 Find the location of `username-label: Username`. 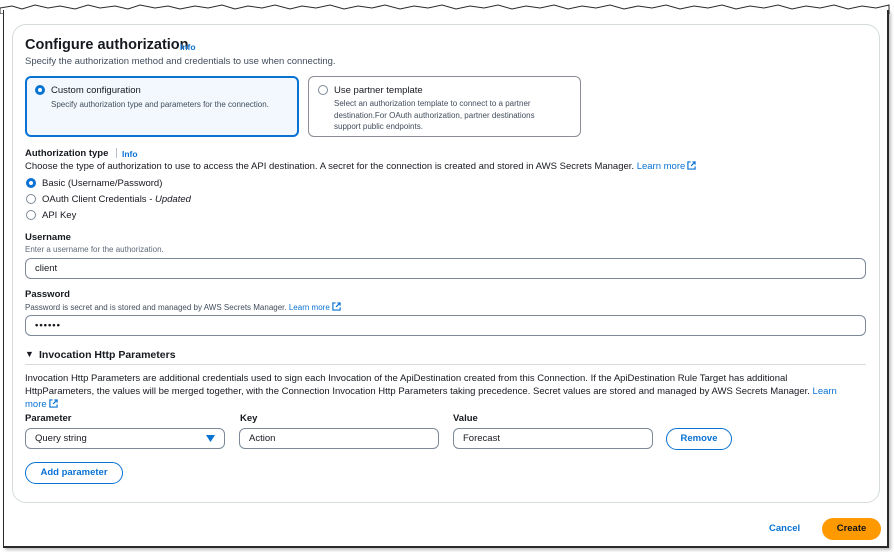

username-label: Username is located at coordinates (48, 237).